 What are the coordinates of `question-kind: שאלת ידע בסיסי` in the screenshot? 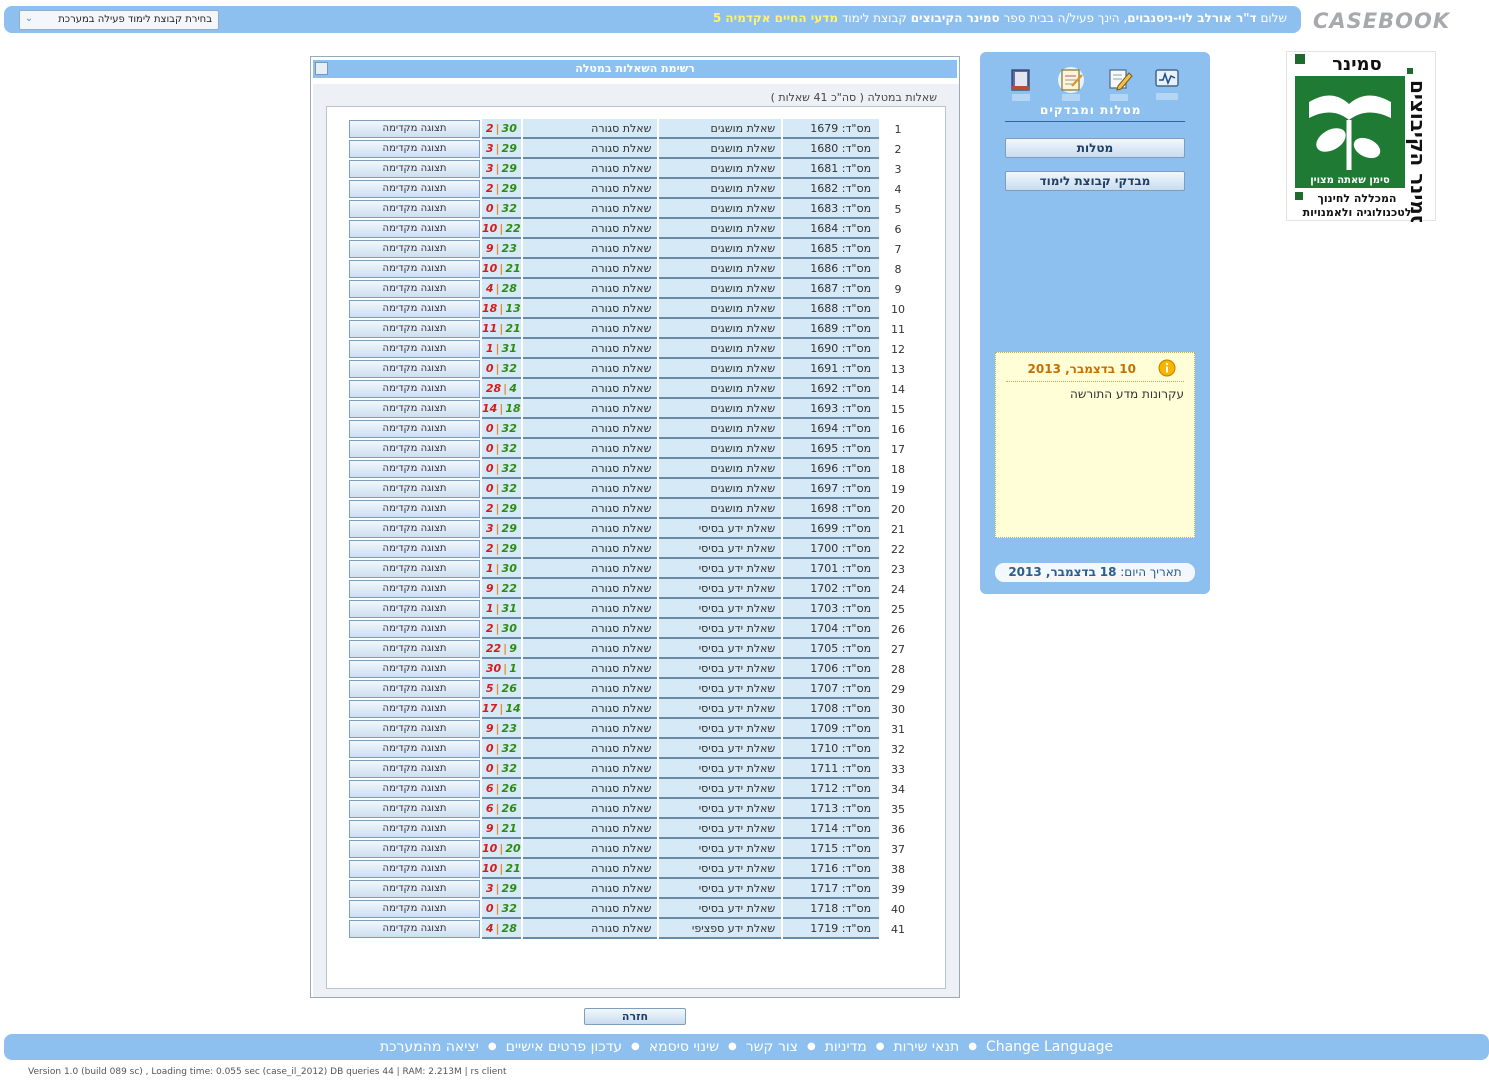 It's located at (720, 569).